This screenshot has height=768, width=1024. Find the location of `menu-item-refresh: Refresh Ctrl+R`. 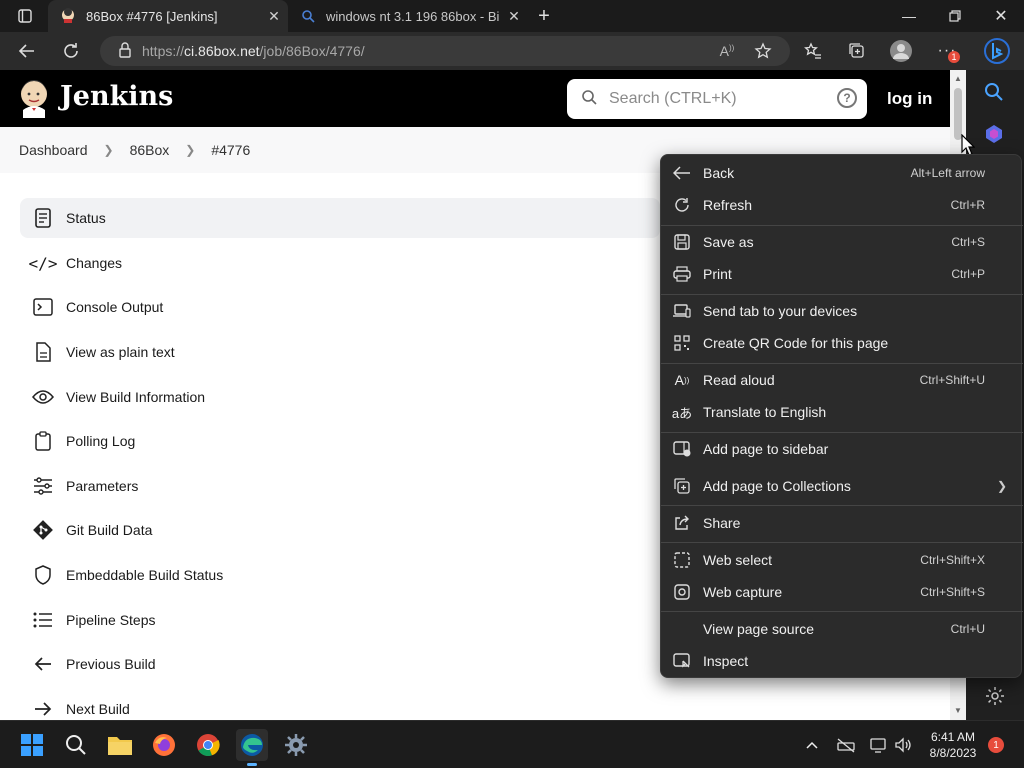

menu-item-refresh: Refresh Ctrl+R is located at coordinates (842, 205).